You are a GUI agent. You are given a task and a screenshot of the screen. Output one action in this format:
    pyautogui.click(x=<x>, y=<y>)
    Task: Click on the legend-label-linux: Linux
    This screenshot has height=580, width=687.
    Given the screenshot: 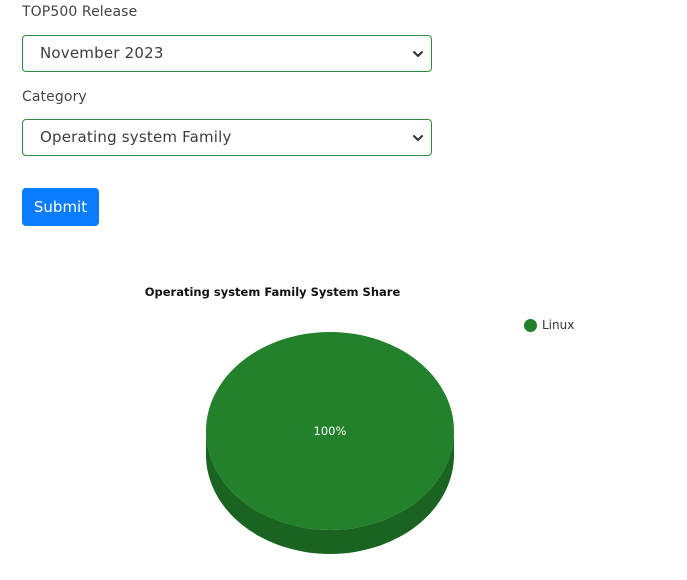 What is the action you would take?
    pyautogui.click(x=558, y=325)
    